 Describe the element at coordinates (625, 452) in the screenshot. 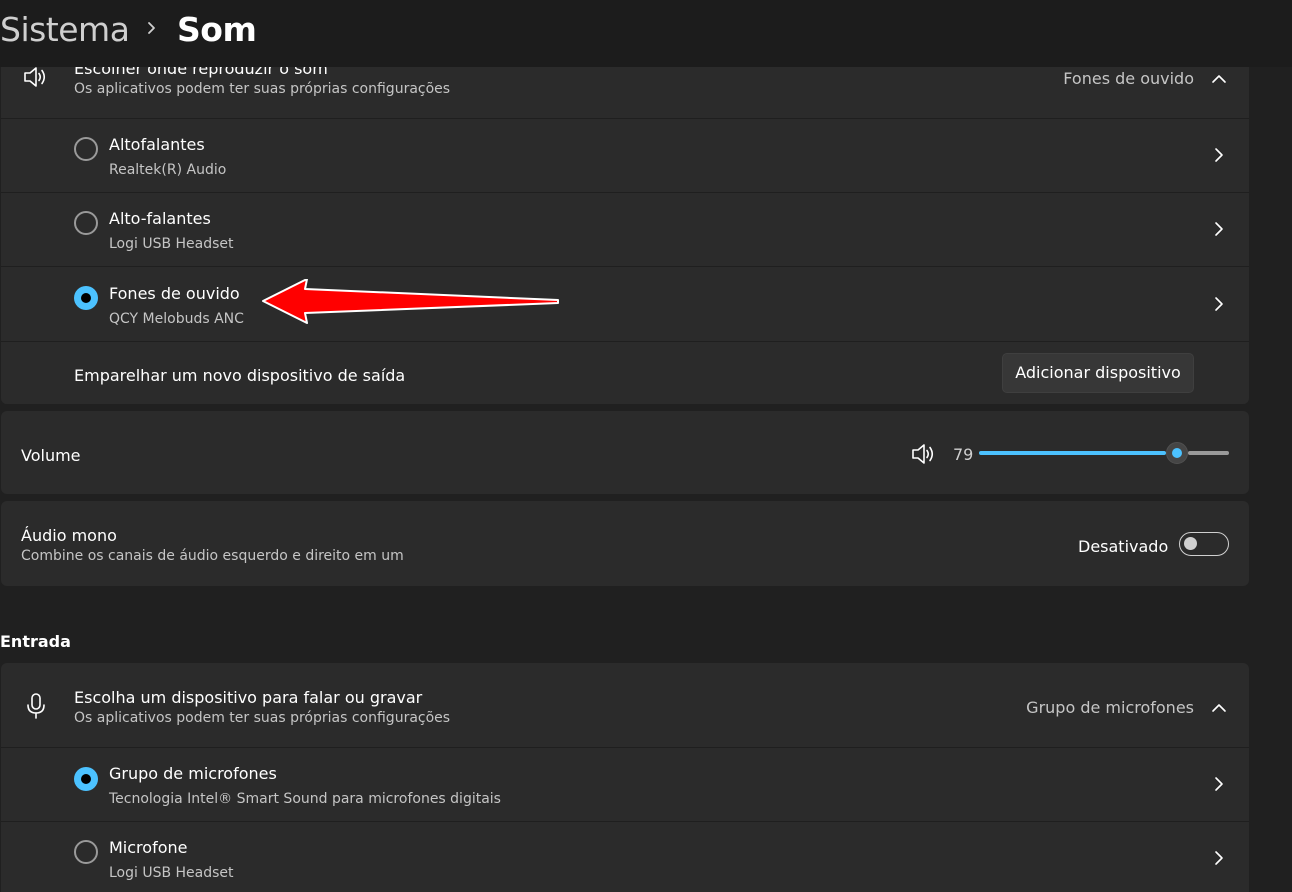

I see `volume-card: Volume 79` at that location.